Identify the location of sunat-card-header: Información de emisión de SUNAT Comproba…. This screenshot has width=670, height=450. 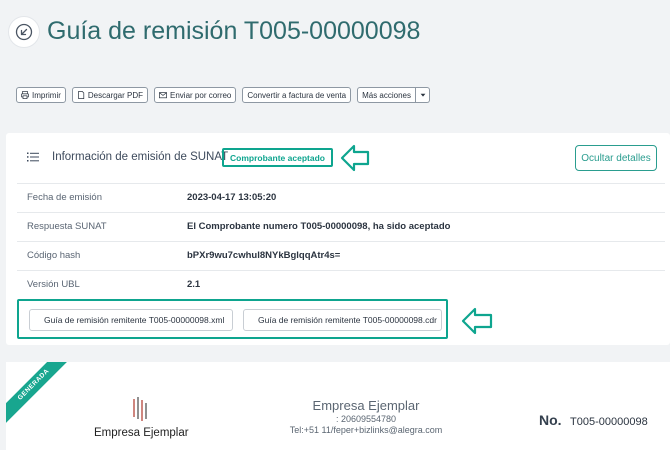
(338, 158).